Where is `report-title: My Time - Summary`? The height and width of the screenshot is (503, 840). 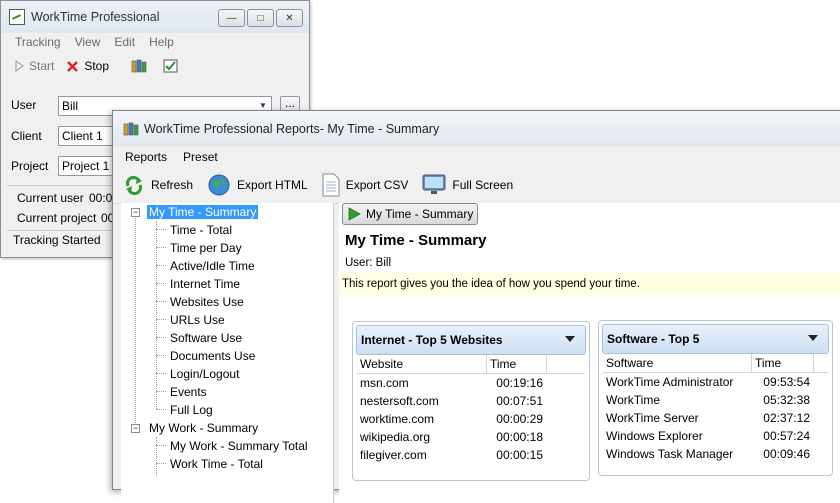 report-title: My Time - Summary is located at coordinates (416, 240).